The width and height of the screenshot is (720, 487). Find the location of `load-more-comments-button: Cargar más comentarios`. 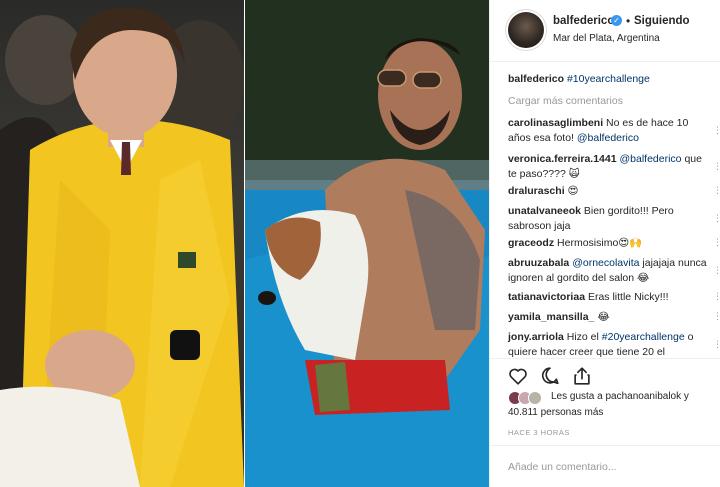

load-more-comments-button: Cargar más comentarios is located at coordinates (565, 101).